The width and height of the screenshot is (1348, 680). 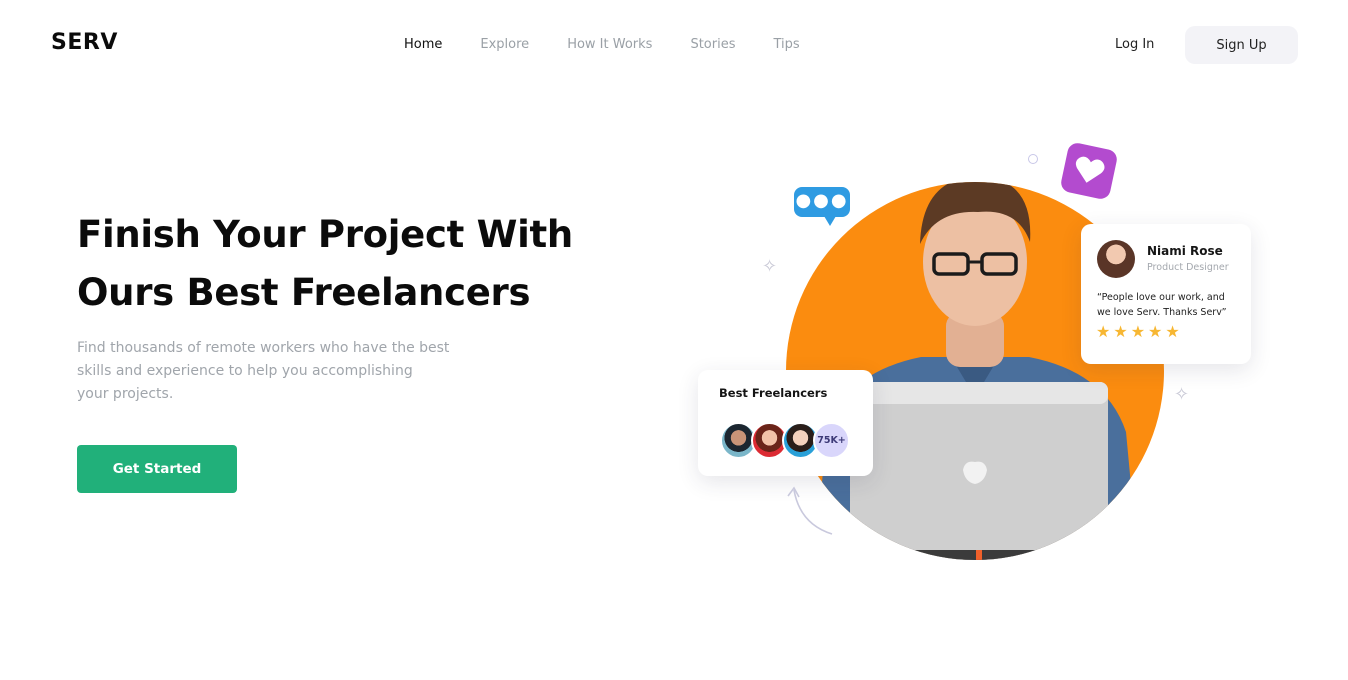 What do you see at coordinates (304, 292) in the screenshot?
I see `hero-headline-line: Ours Best Freelancers` at bounding box center [304, 292].